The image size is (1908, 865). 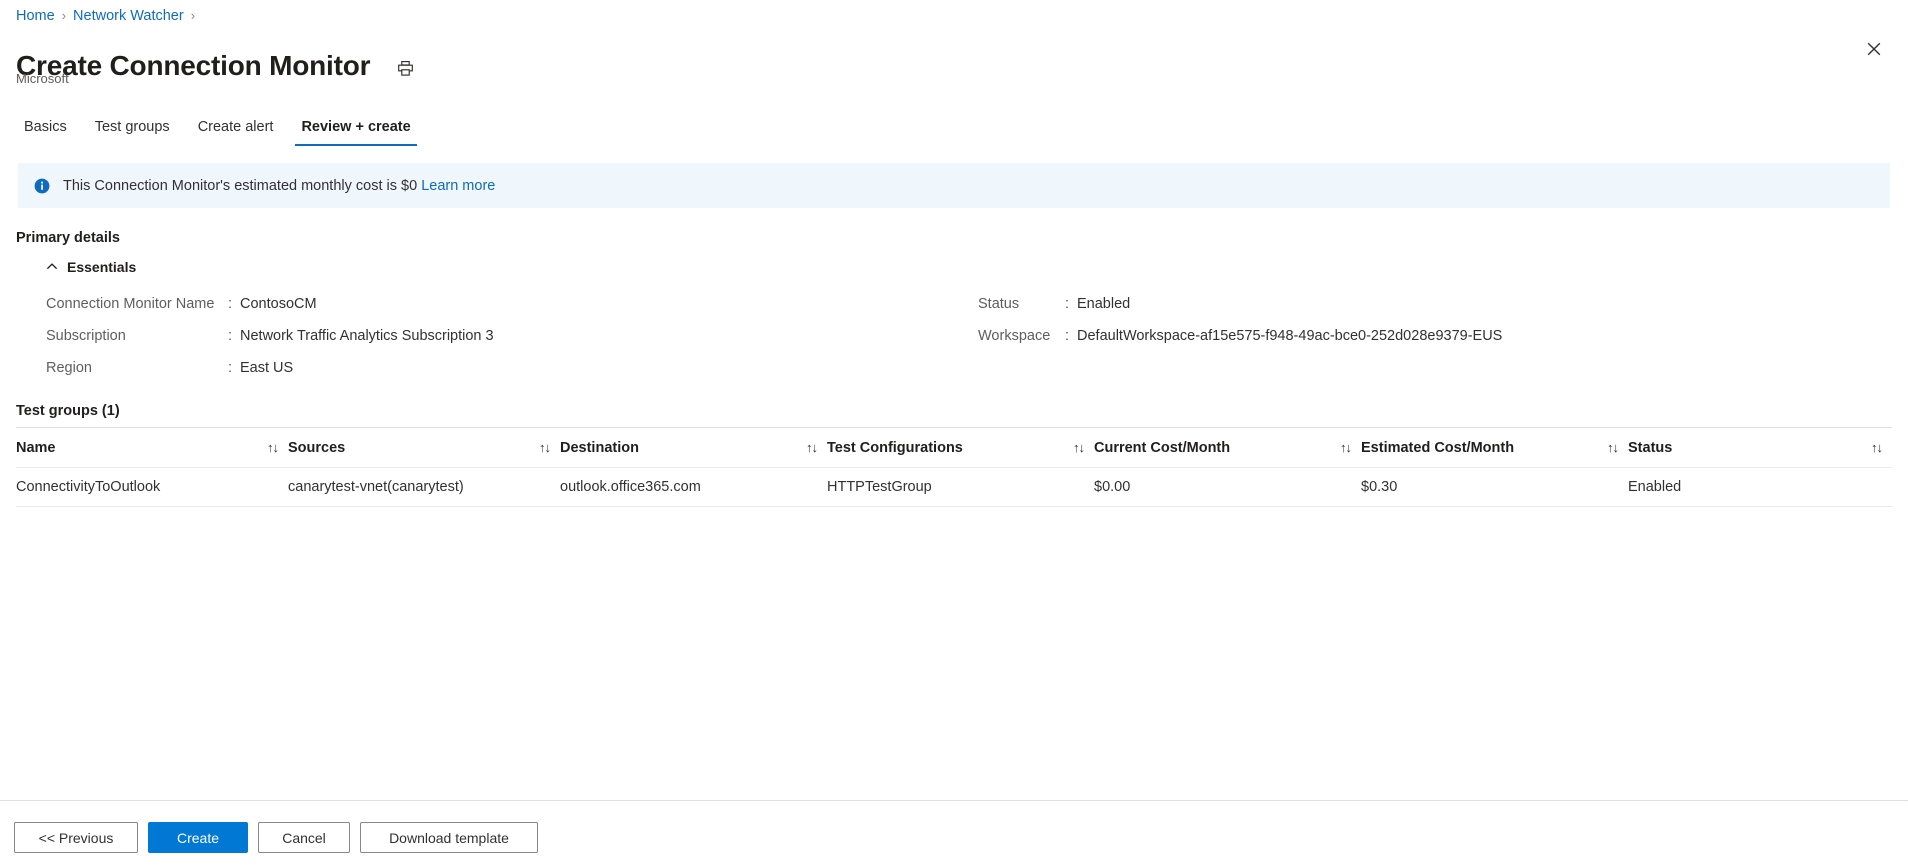 What do you see at coordinates (317, 447) in the screenshot?
I see `column-label: Sources` at bounding box center [317, 447].